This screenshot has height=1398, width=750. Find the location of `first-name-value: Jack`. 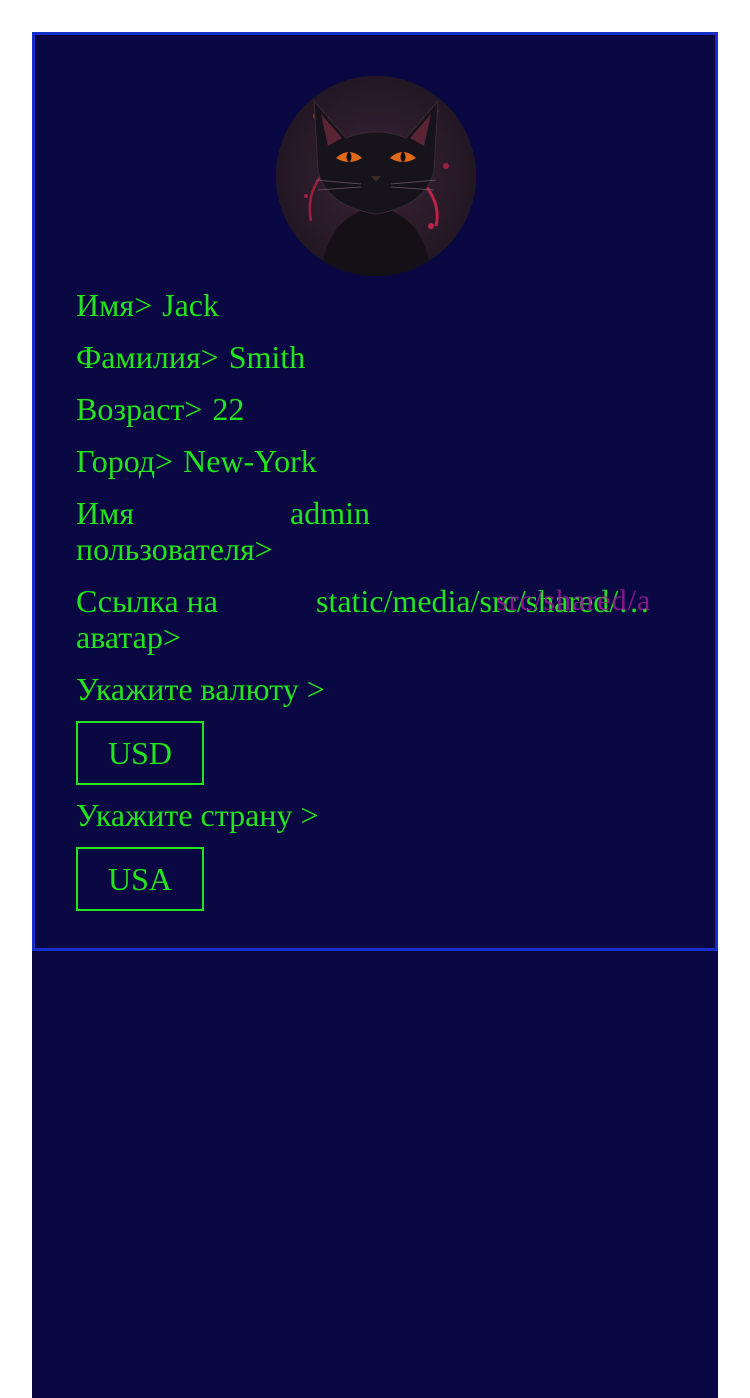

first-name-value: Jack is located at coordinates (190, 305).